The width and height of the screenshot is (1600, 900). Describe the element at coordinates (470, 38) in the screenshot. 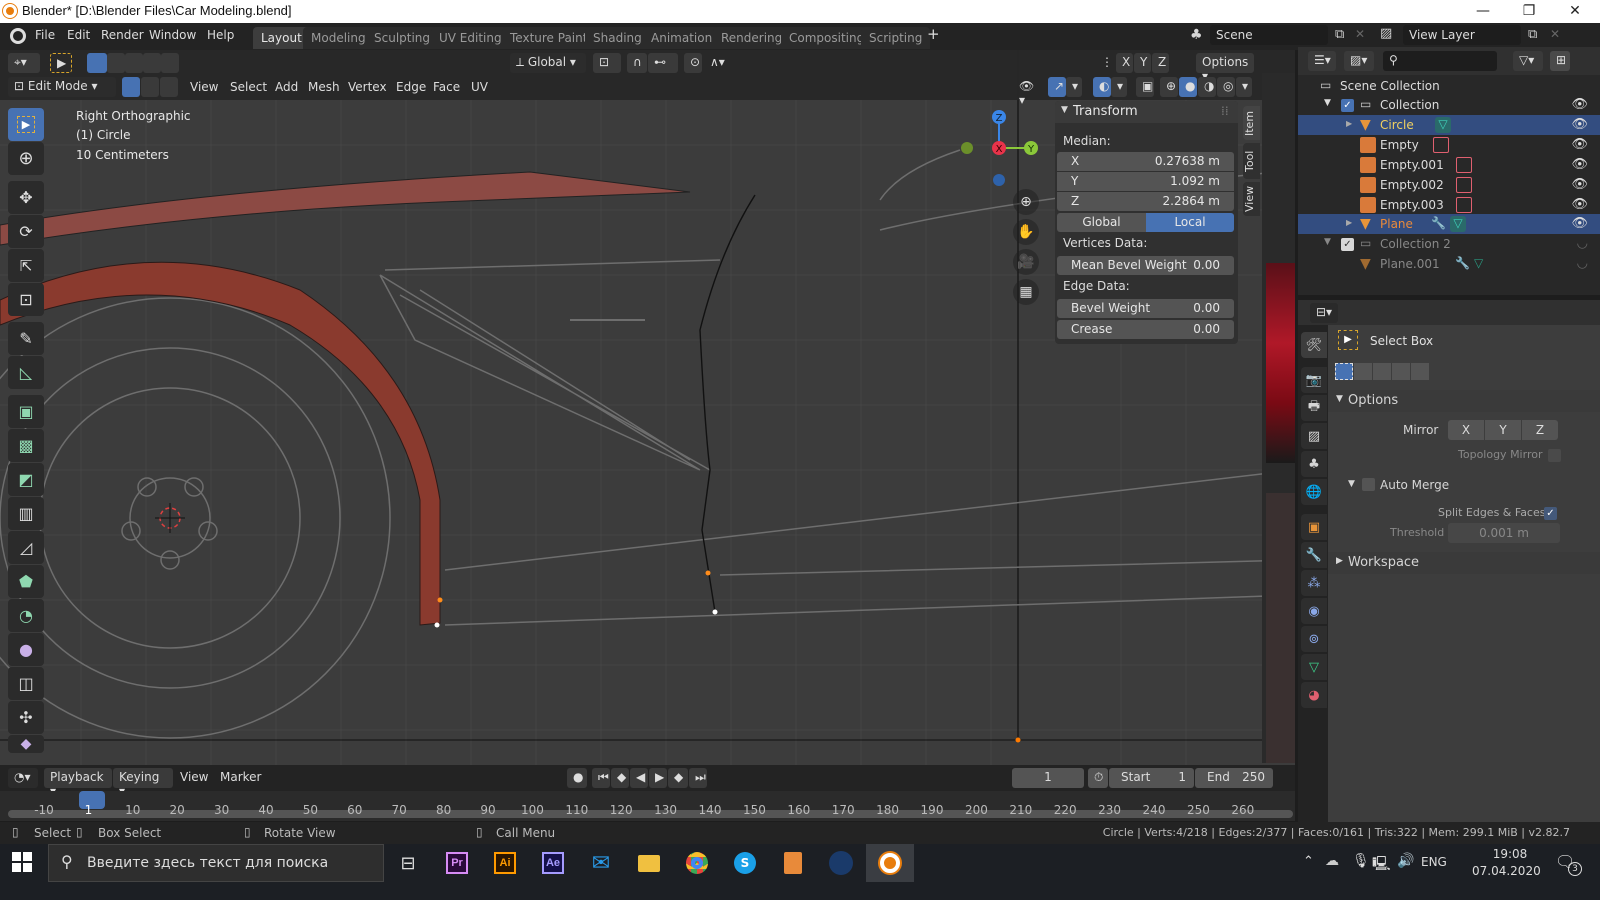

I see `tab-uv-editing: UV Editing` at that location.